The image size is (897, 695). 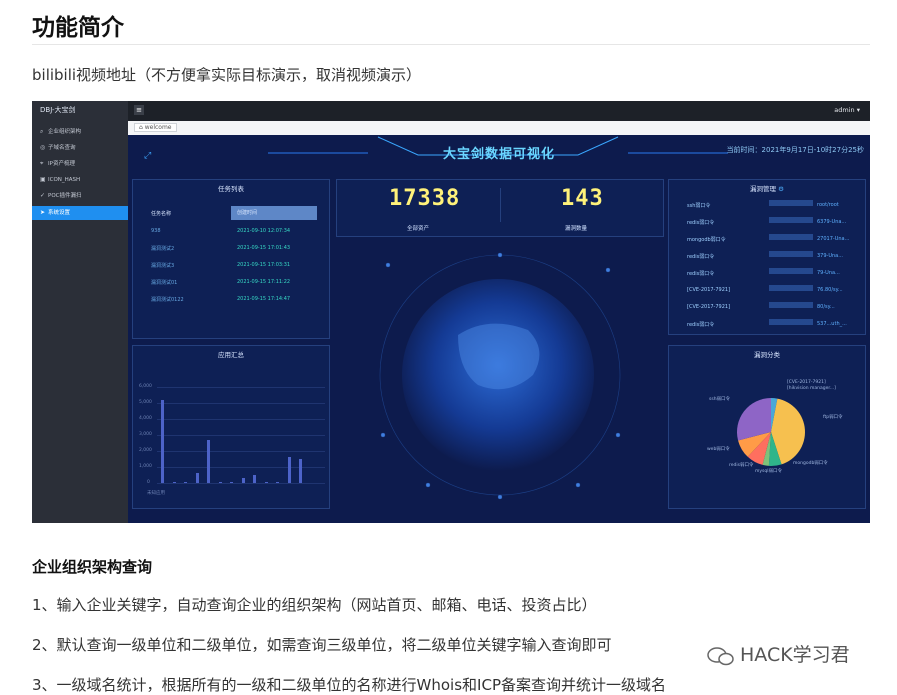 What do you see at coordinates (709, 307) in the screenshot?
I see `vuln-type: [CVE-2017-7921]` at bounding box center [709, 307].